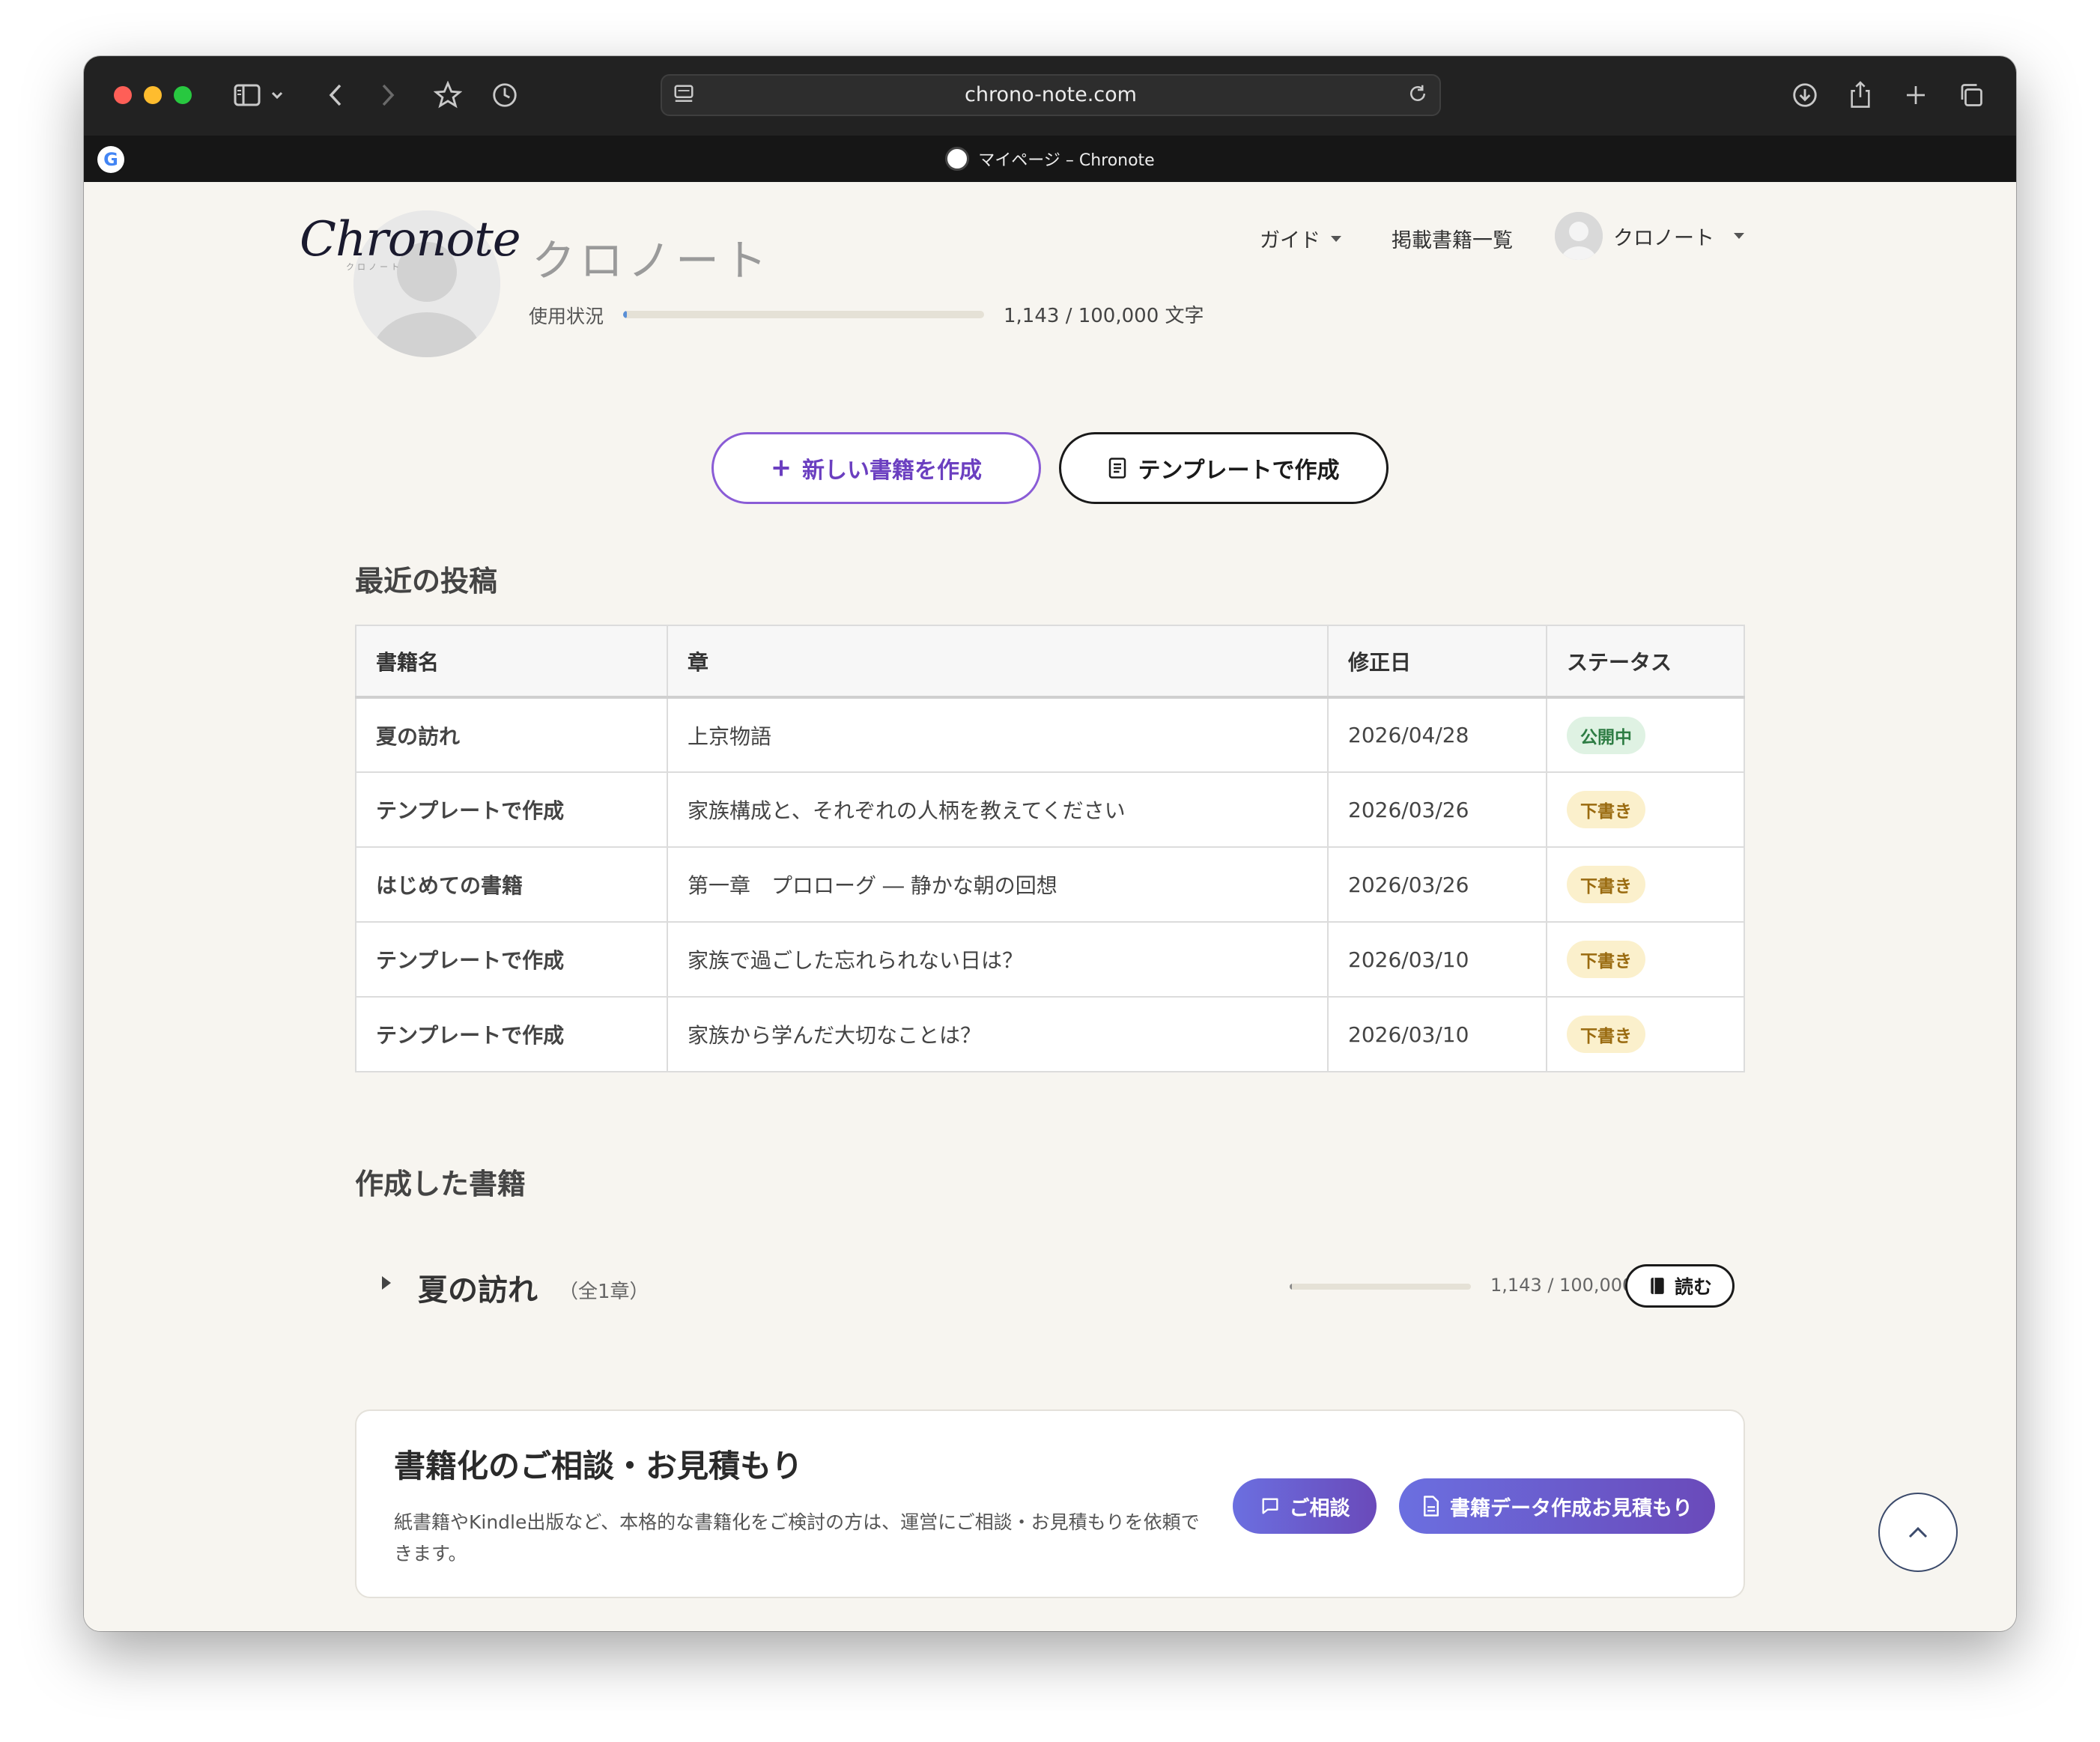 This screenshot has height=1742, width=2100. I want to click on usage-progress-fill, so click(625, 314).